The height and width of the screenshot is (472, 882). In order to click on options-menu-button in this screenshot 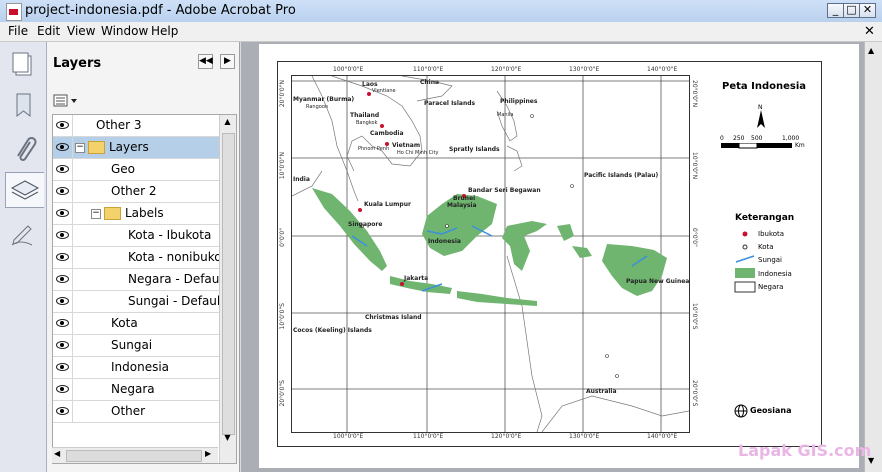, I will do `click(66, 101)`.